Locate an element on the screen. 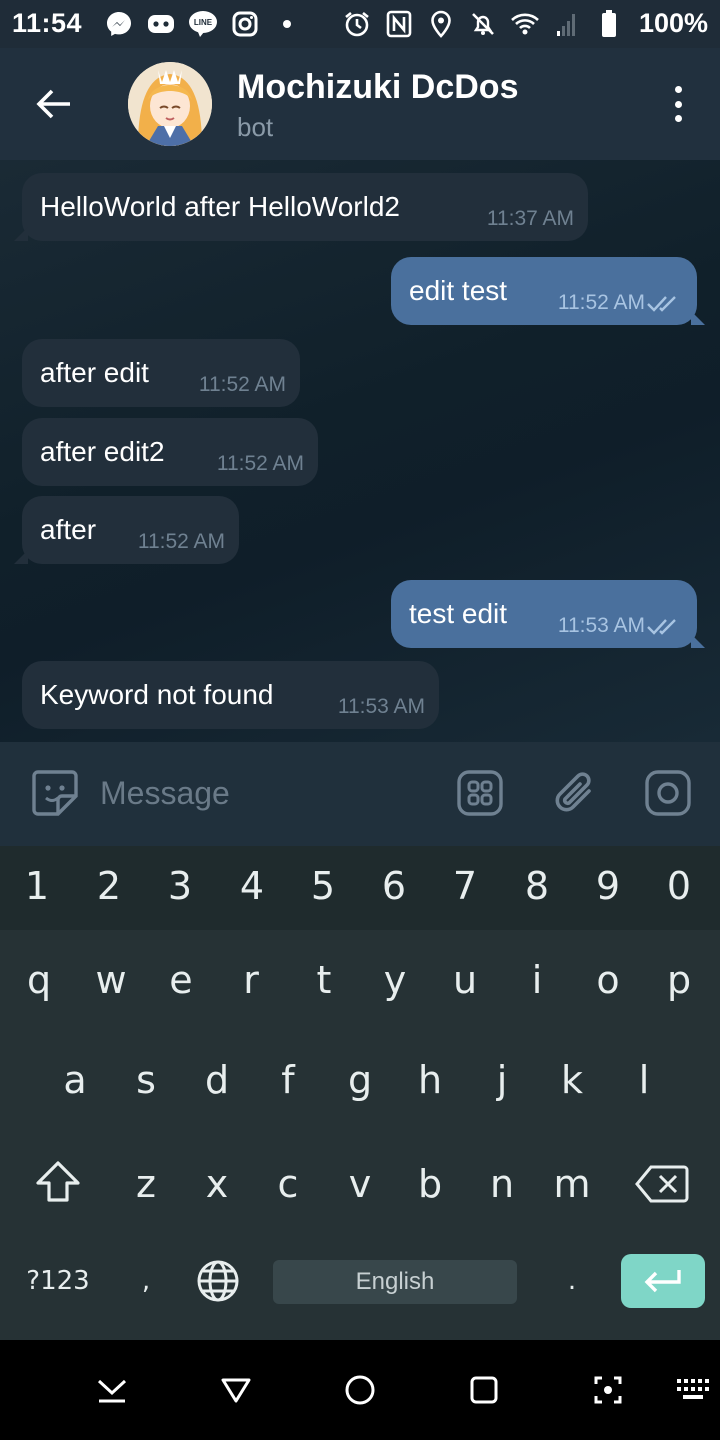 The image size is (720, 1440). key-u: u is located at coordinates (465, 980).